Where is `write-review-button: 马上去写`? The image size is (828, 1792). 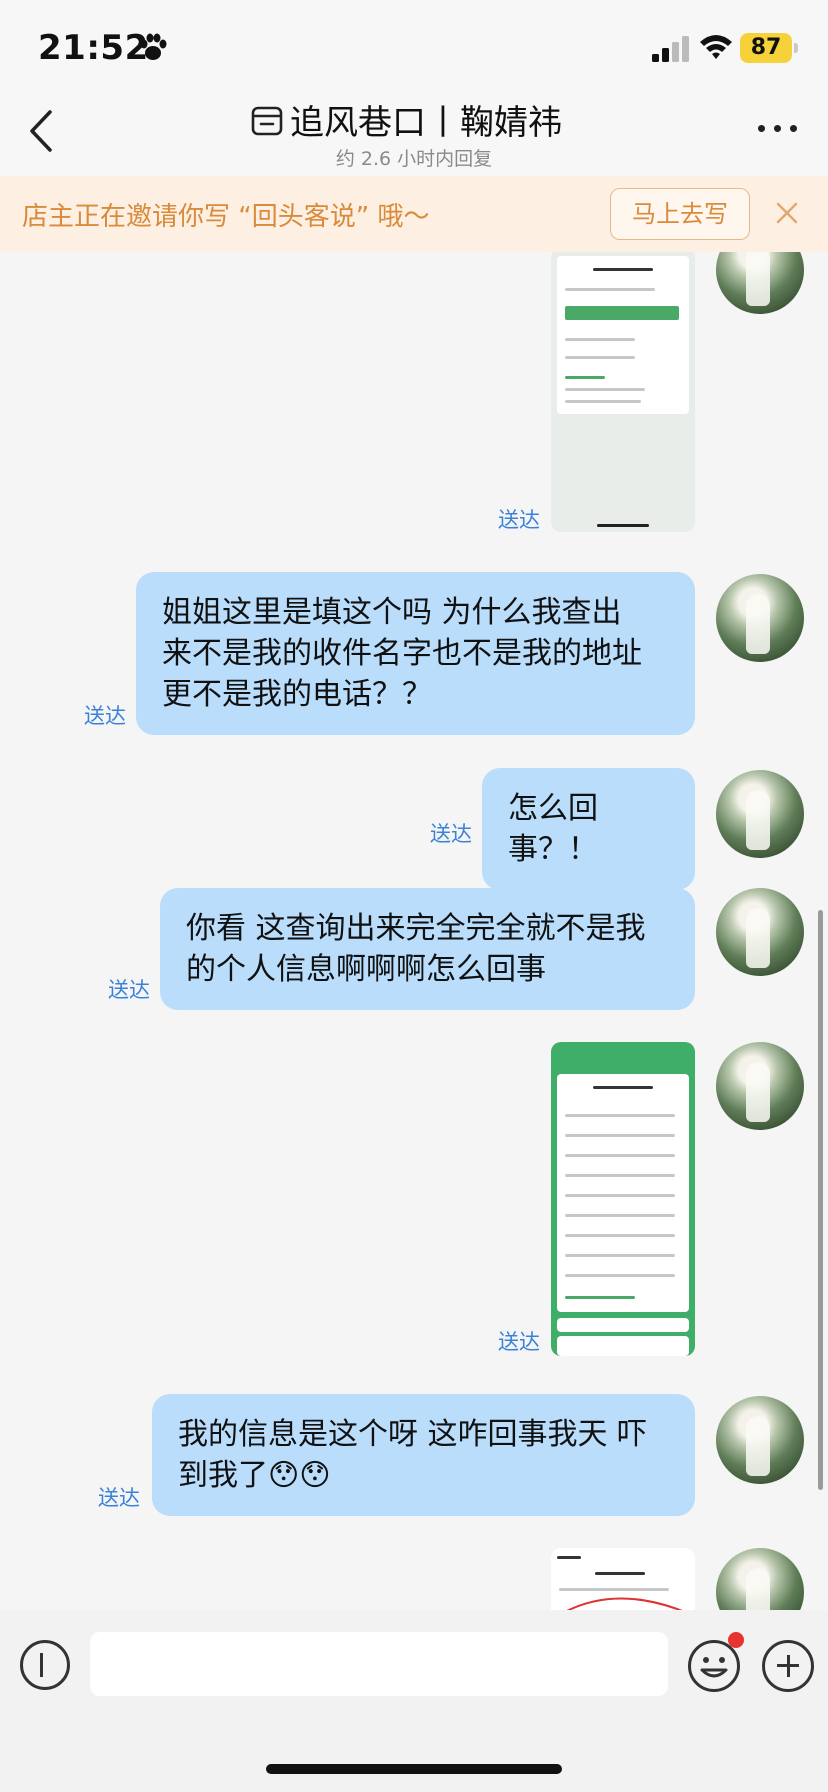 write-review-button: 马上去写 is located at coordinates (680, 214).